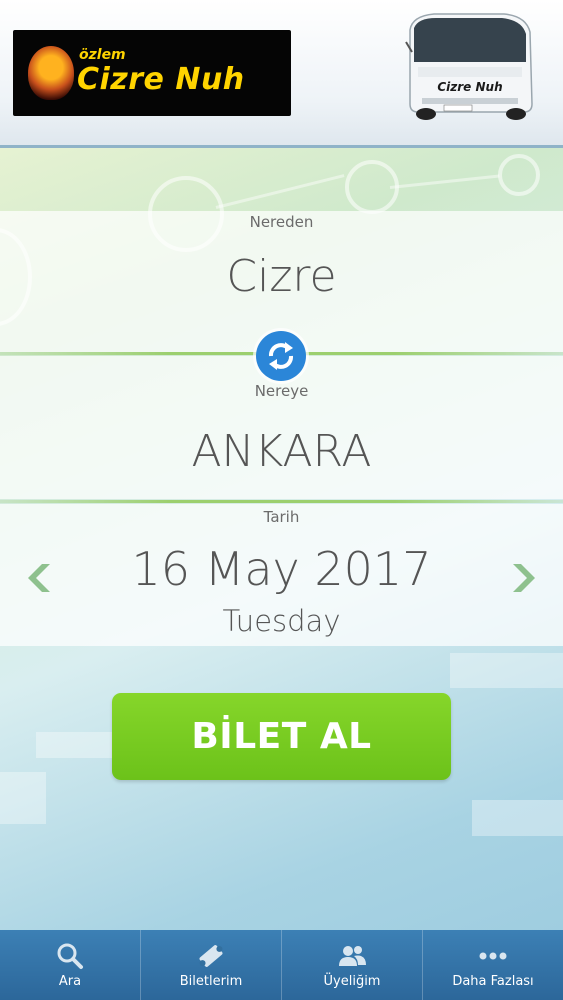 This screenshot has width=563, height=1000. I want to click on from-label: Nereden, so click(281, 222).